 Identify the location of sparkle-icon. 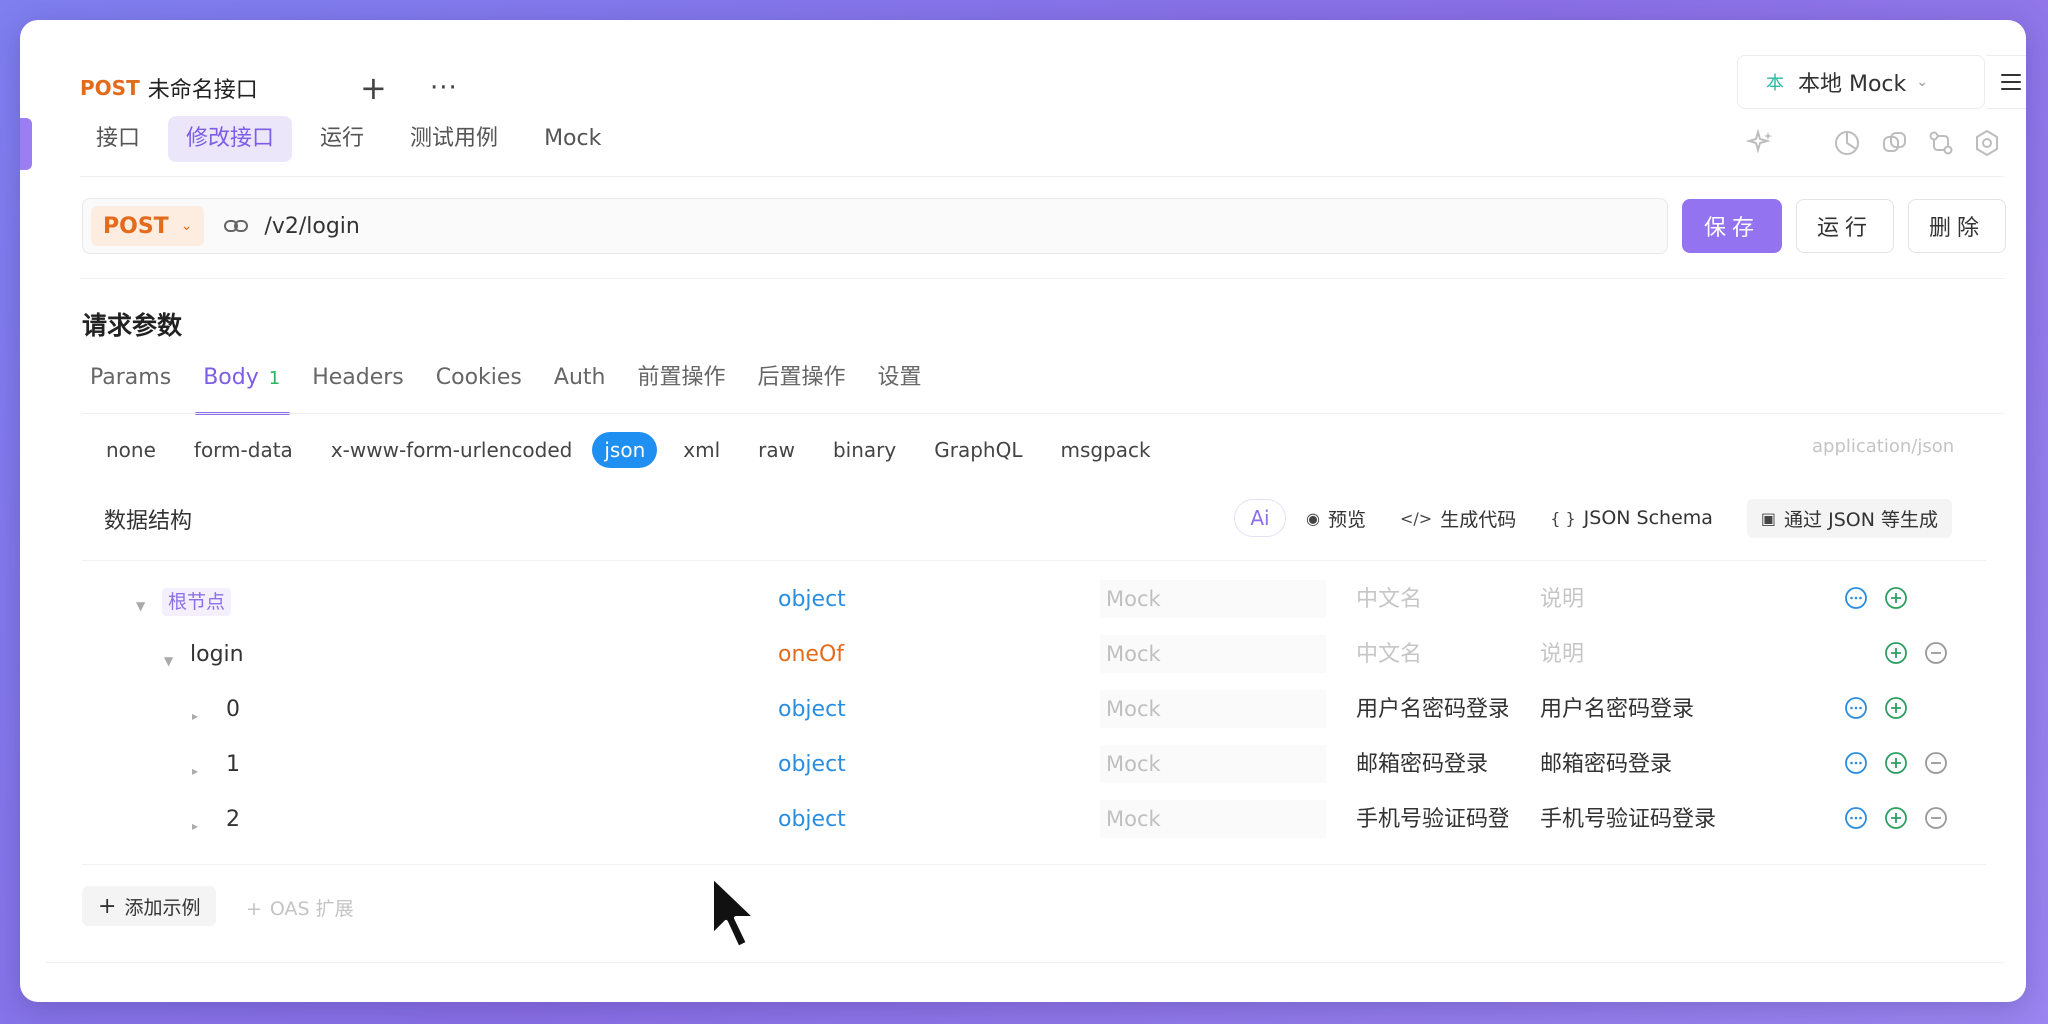
(1761, 143).